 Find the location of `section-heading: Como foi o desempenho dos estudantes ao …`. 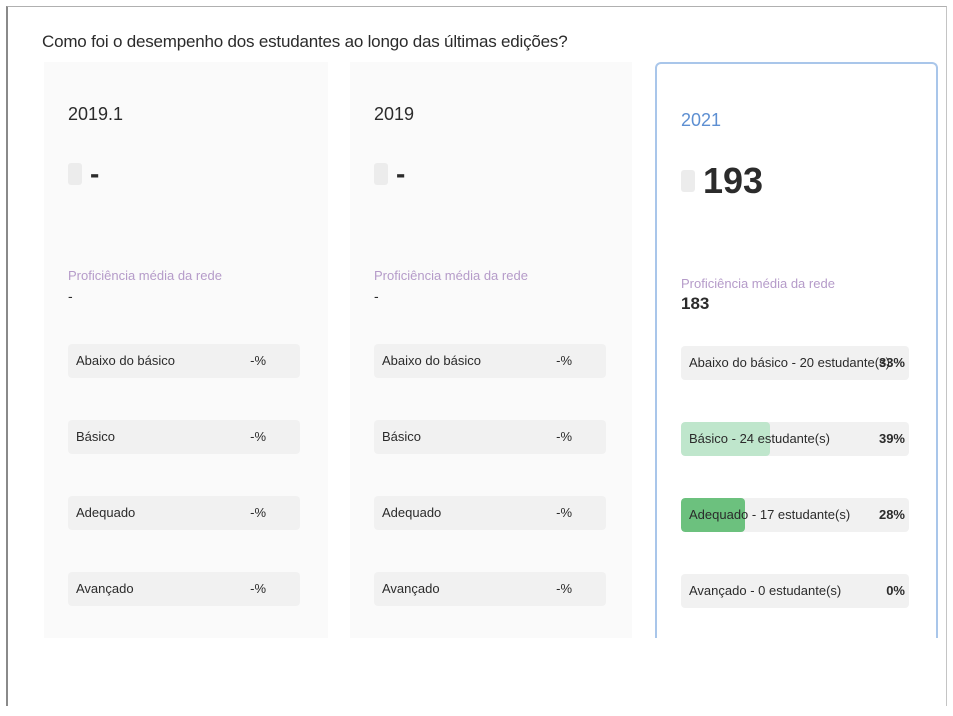

section-heading: Como foi o desempenho dos estudantes ao … is located at coordinates (305, 41).